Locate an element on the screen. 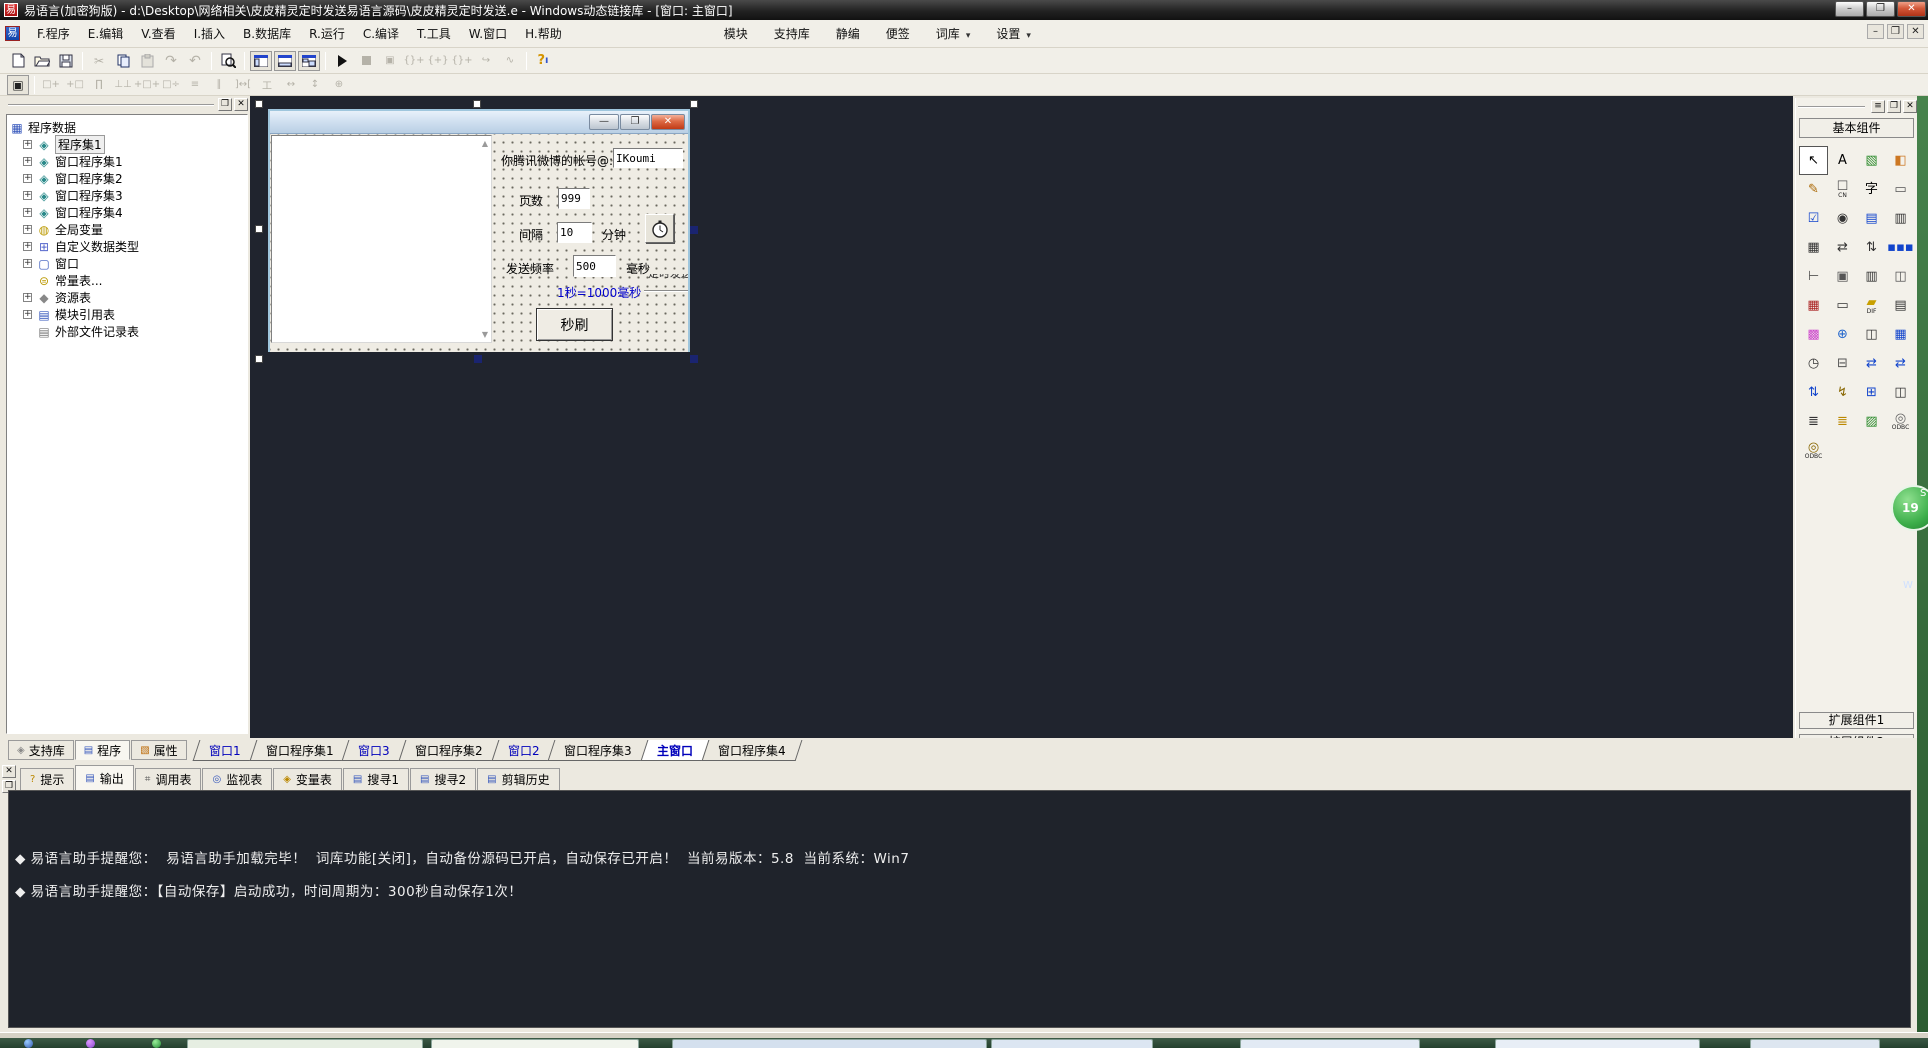 The height and width of the screenshot is (1048, 1928). document-tab: 窗口1 is located at coordinates (225, 750).